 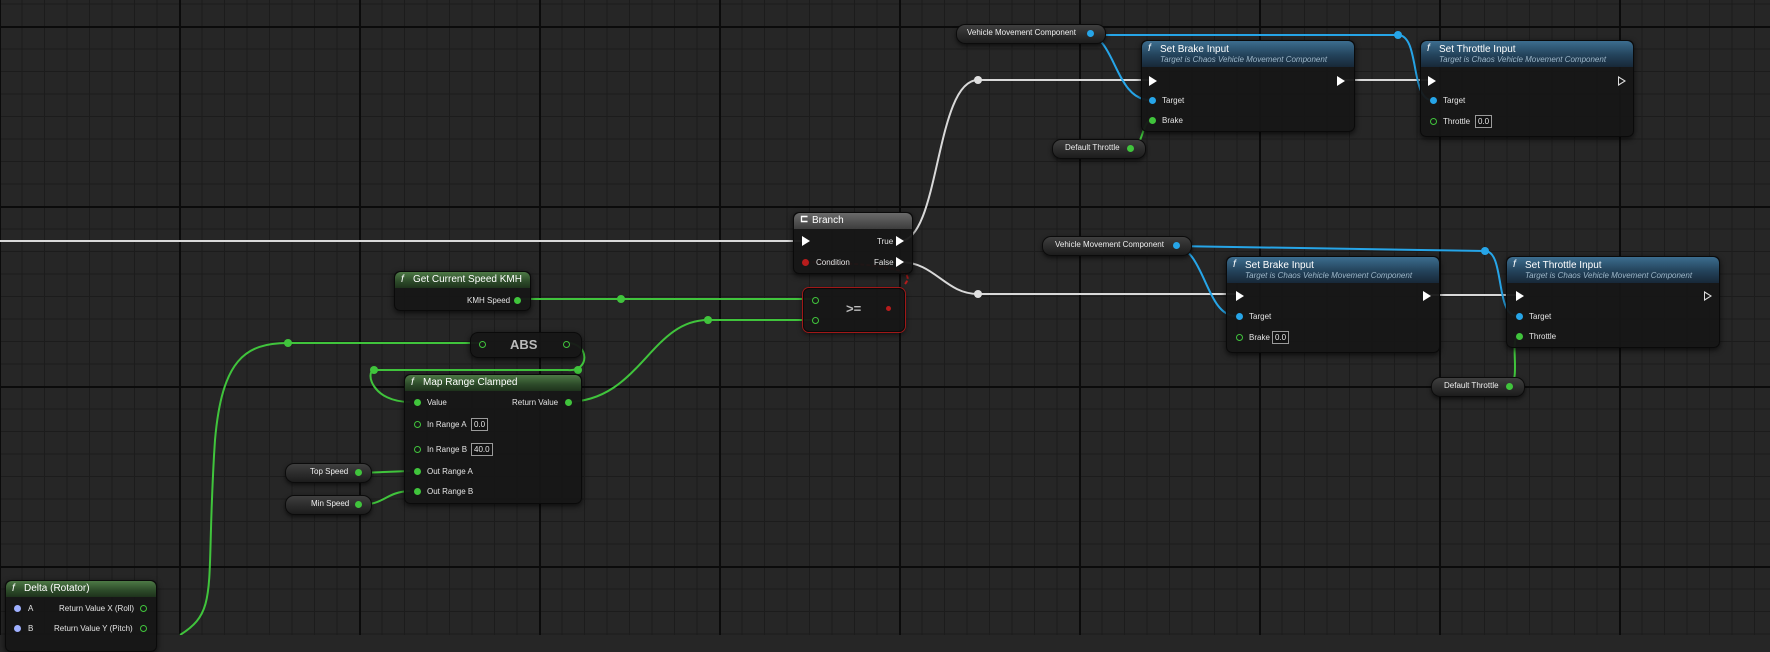 What do you see at coordinates (900, 262) in the screenshot?
I see `false-exec-pin` at bounding box center [900, 262].